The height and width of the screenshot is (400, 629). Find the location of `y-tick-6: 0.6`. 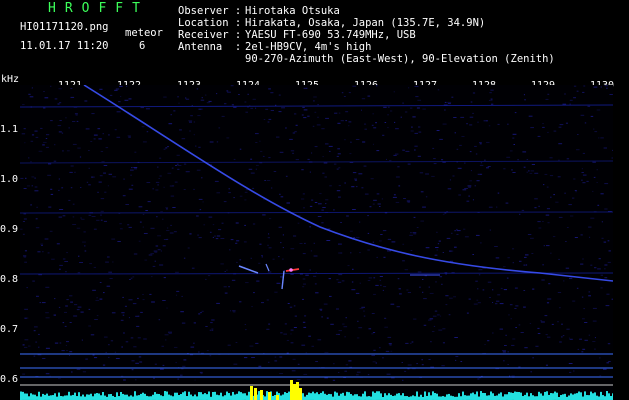

y-tick-6: 0.6 is located at coordinates (9, 379).